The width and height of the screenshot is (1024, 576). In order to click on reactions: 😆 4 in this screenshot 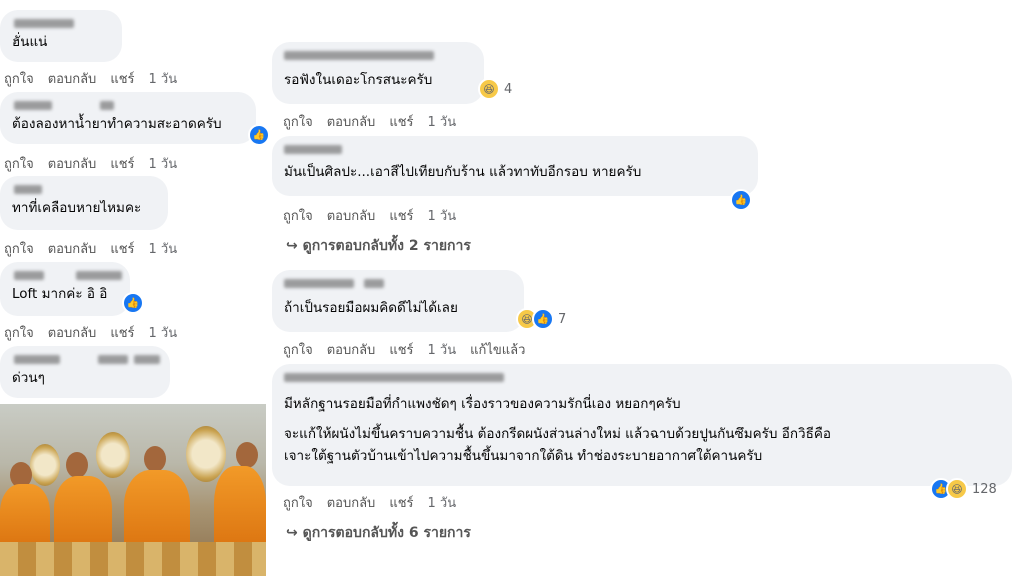, I will do `click(495, 89)`.